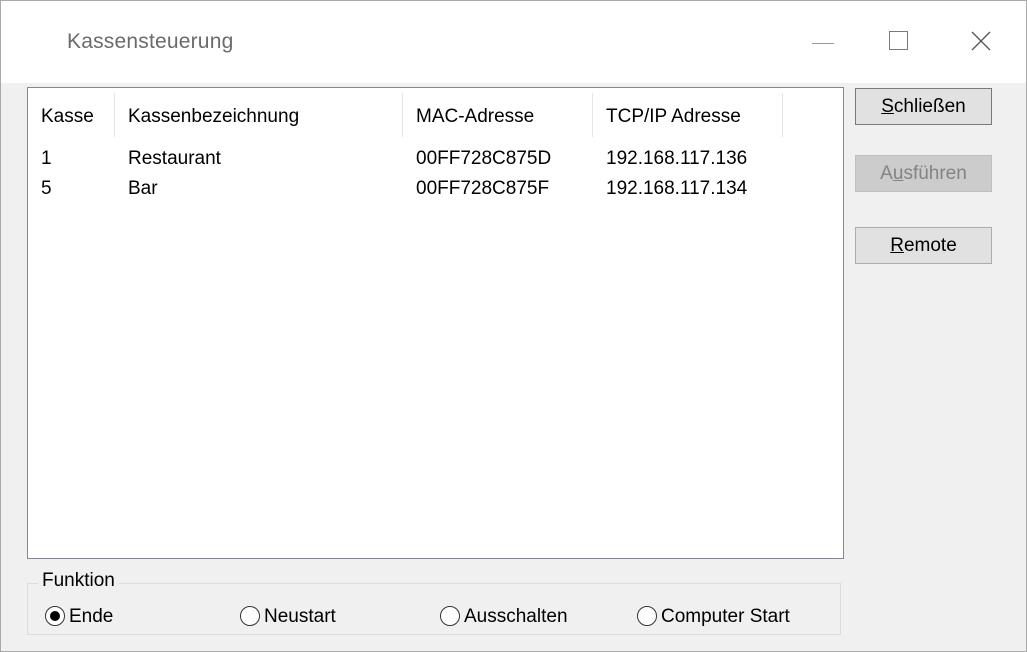 This screenshot has height=652, width=1027. Describe the element at coordinates (46, 158) in the screenshot. I see `cell-kasse: 1` at that location.